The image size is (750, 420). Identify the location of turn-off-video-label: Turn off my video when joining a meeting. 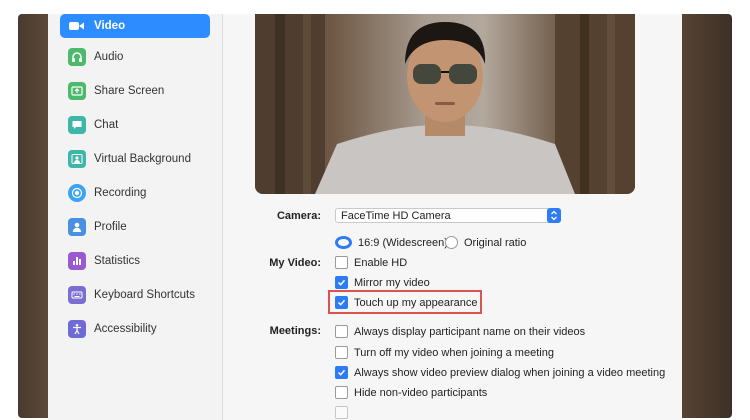
(454, 352).